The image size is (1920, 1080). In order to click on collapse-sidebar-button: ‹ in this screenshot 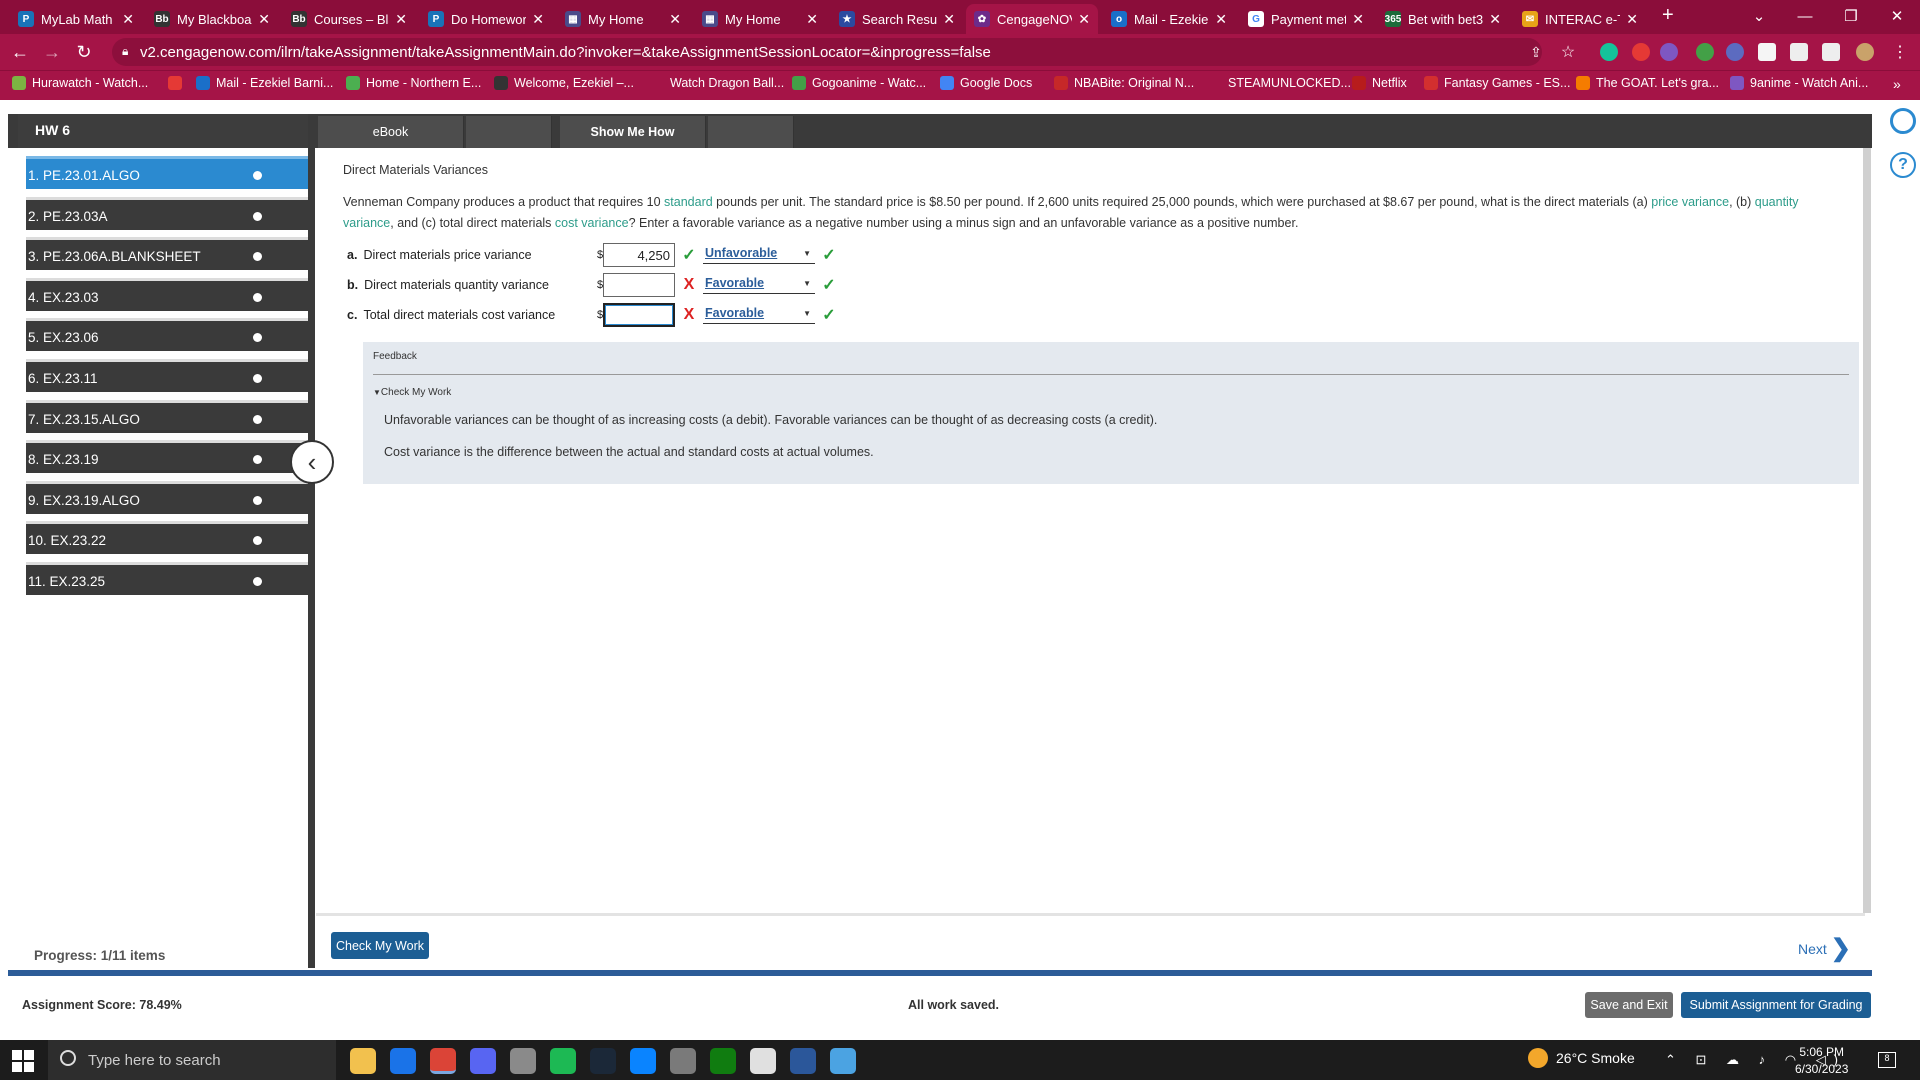, I will do `click(312, 462)`.